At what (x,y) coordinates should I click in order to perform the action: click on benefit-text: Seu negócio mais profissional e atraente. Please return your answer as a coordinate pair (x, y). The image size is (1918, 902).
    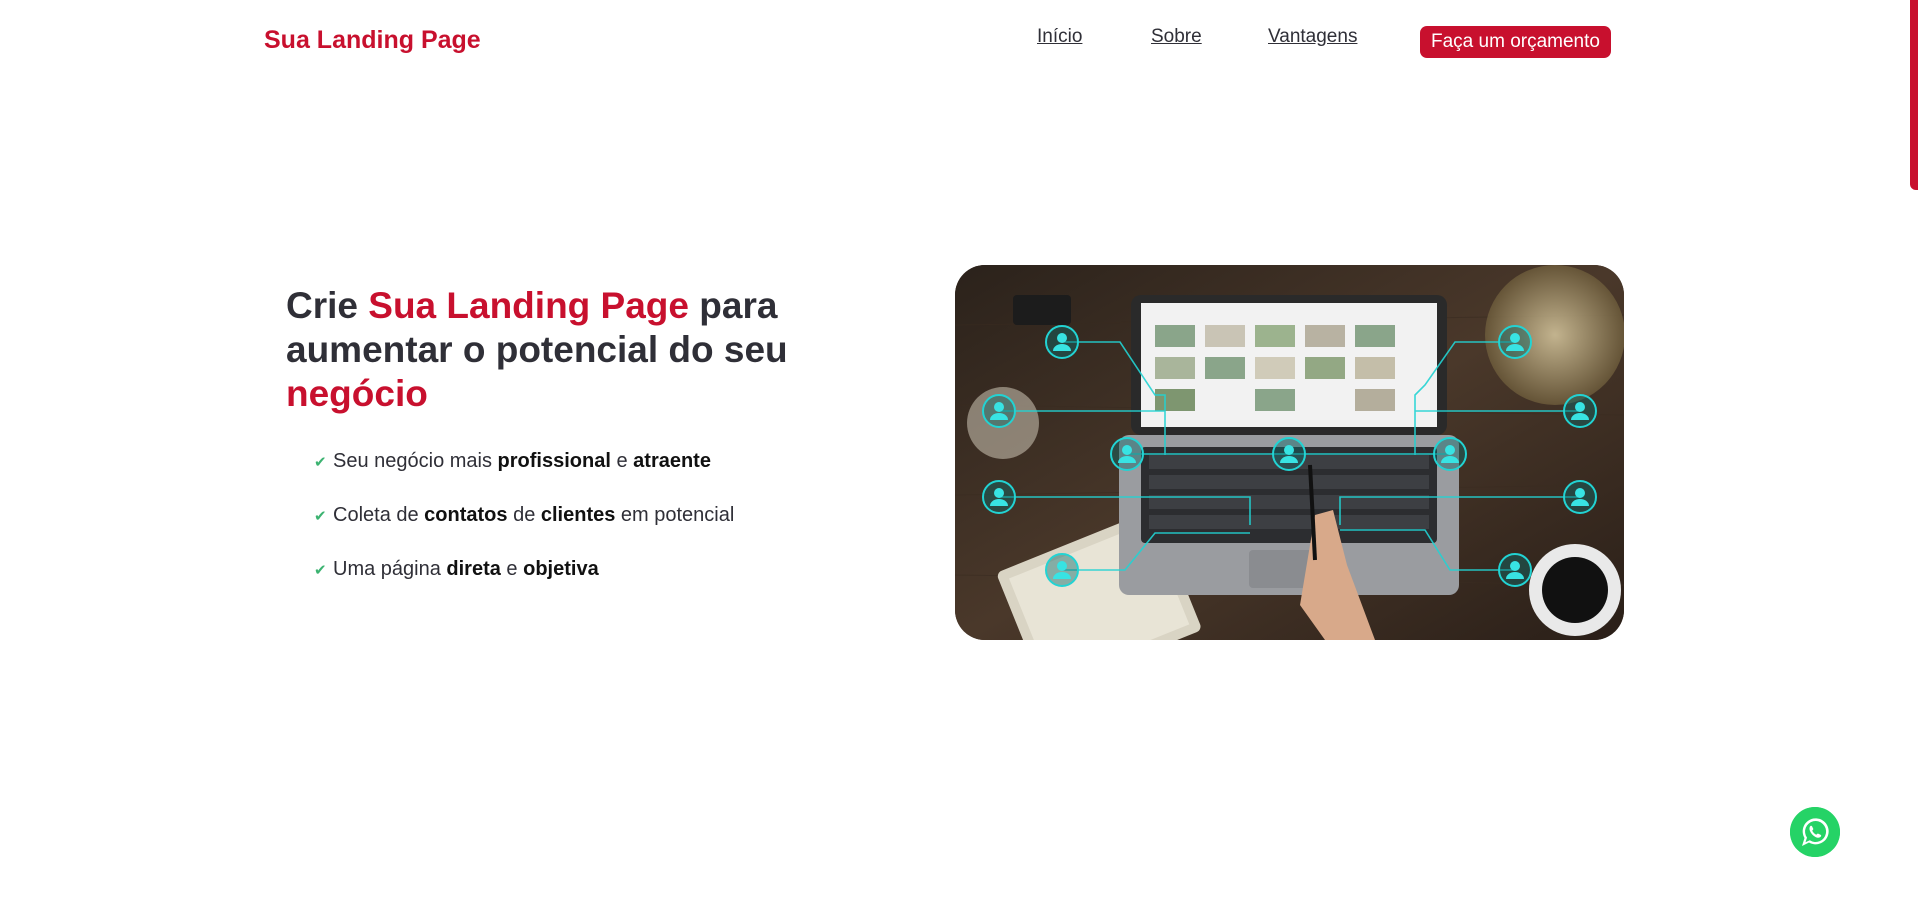
    Looking at the image, I should click on (522, 461).